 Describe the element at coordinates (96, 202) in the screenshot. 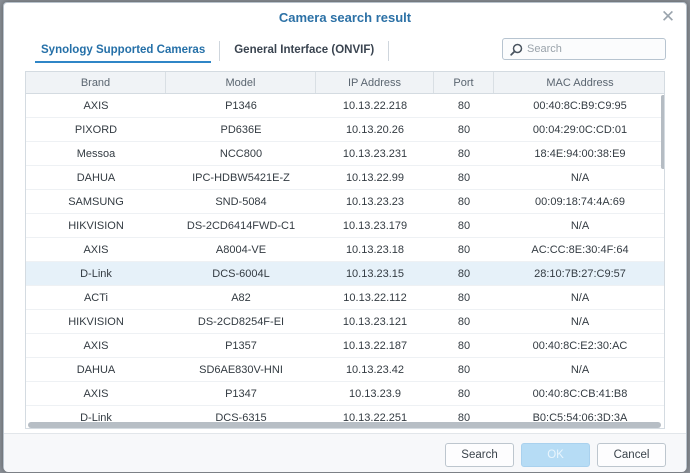

I see `cell-brand: SAMSUNG` at that location.